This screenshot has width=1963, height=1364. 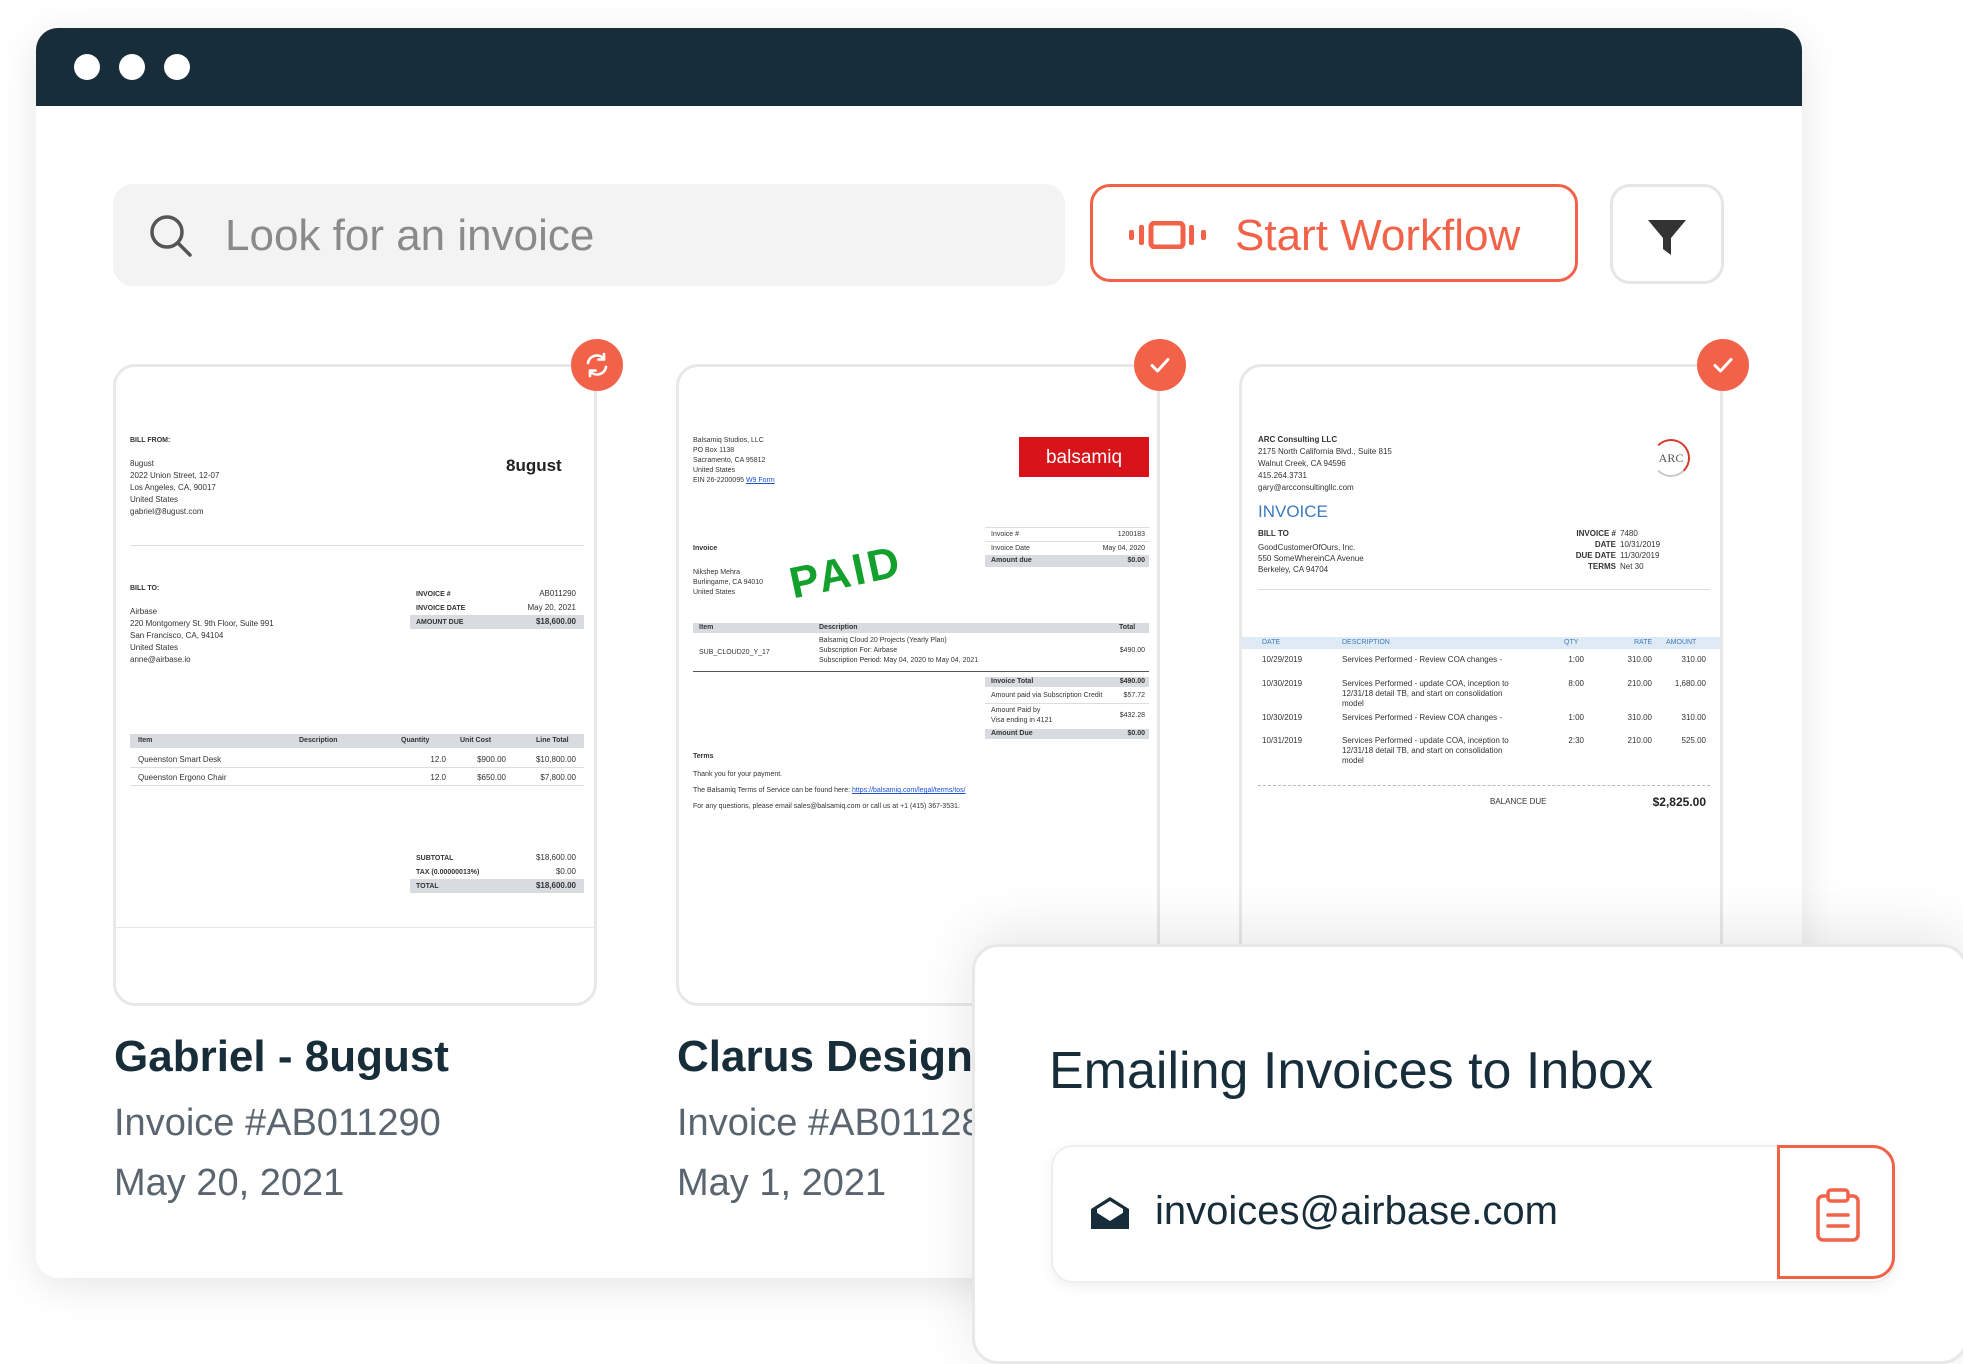 I want to click on meta-label: INVOICE #, so click(x=1596, y=533).